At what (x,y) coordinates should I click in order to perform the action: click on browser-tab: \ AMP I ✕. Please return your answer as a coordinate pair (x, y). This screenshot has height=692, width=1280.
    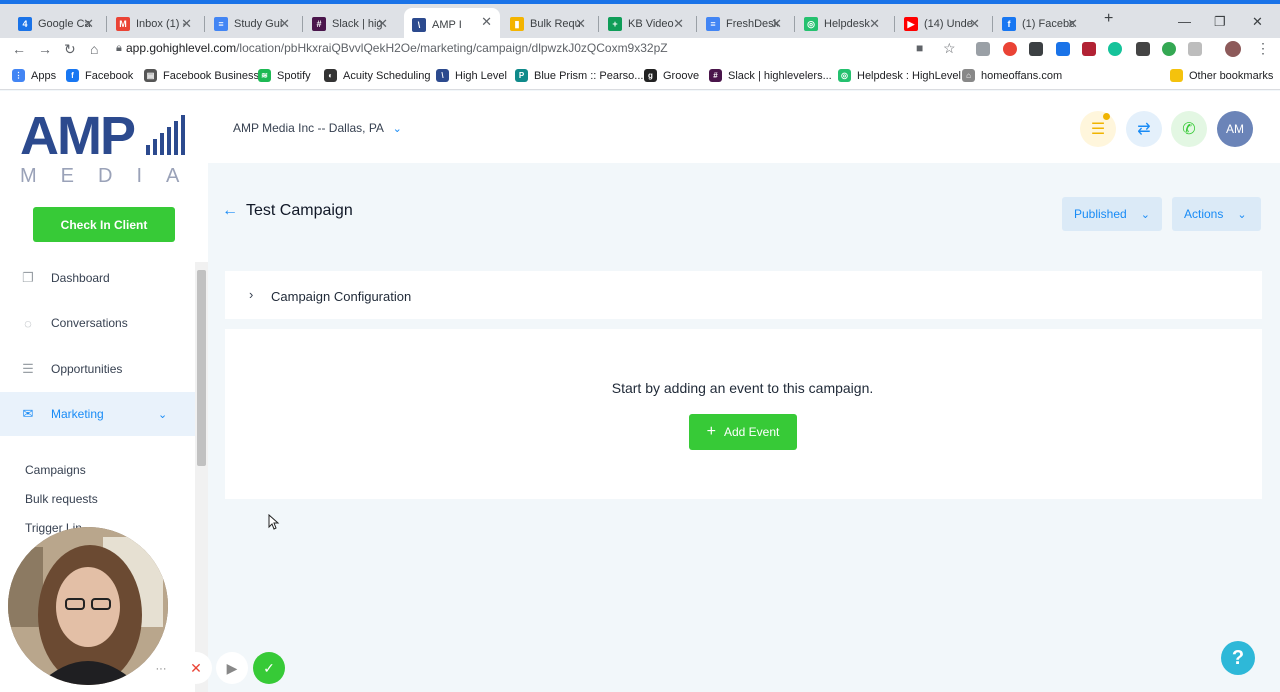
    Looking at the image, I should click on (452, 25).